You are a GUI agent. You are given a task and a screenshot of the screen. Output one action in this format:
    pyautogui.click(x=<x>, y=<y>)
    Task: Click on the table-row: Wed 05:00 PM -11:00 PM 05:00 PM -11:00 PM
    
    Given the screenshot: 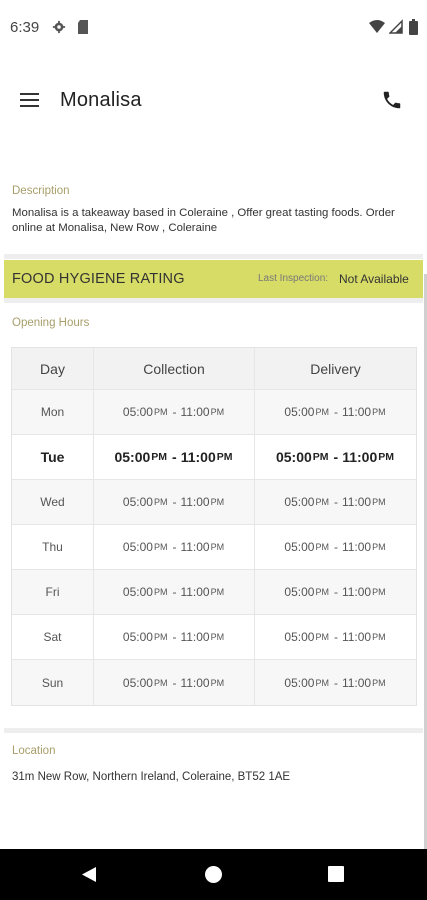 What is the action you would take?
    pyautogui.click(x=214, y=502)
    